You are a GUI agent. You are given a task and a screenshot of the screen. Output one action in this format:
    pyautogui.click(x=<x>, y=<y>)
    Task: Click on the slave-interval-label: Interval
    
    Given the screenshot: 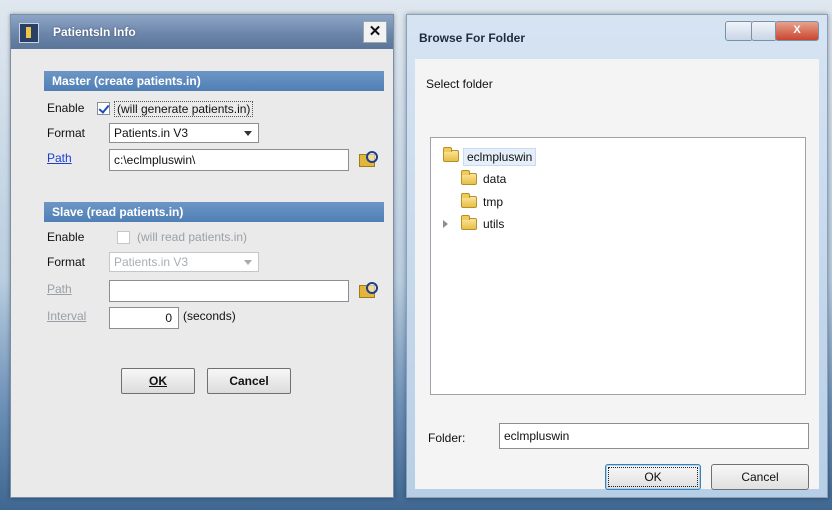 What is the action you would take?
    pyautogui.click(x=67, y=316)
    